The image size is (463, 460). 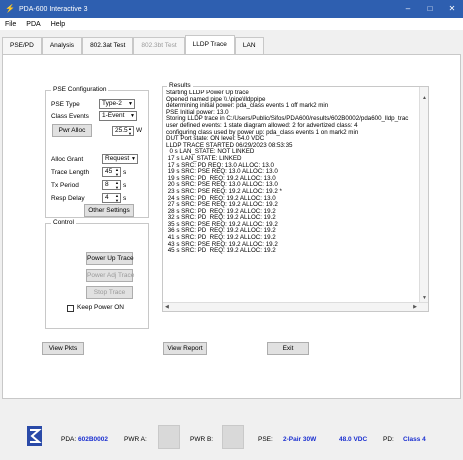 I want to click on power-adj-trace-button: Power Adj Trace, so click(x=110, y=275).